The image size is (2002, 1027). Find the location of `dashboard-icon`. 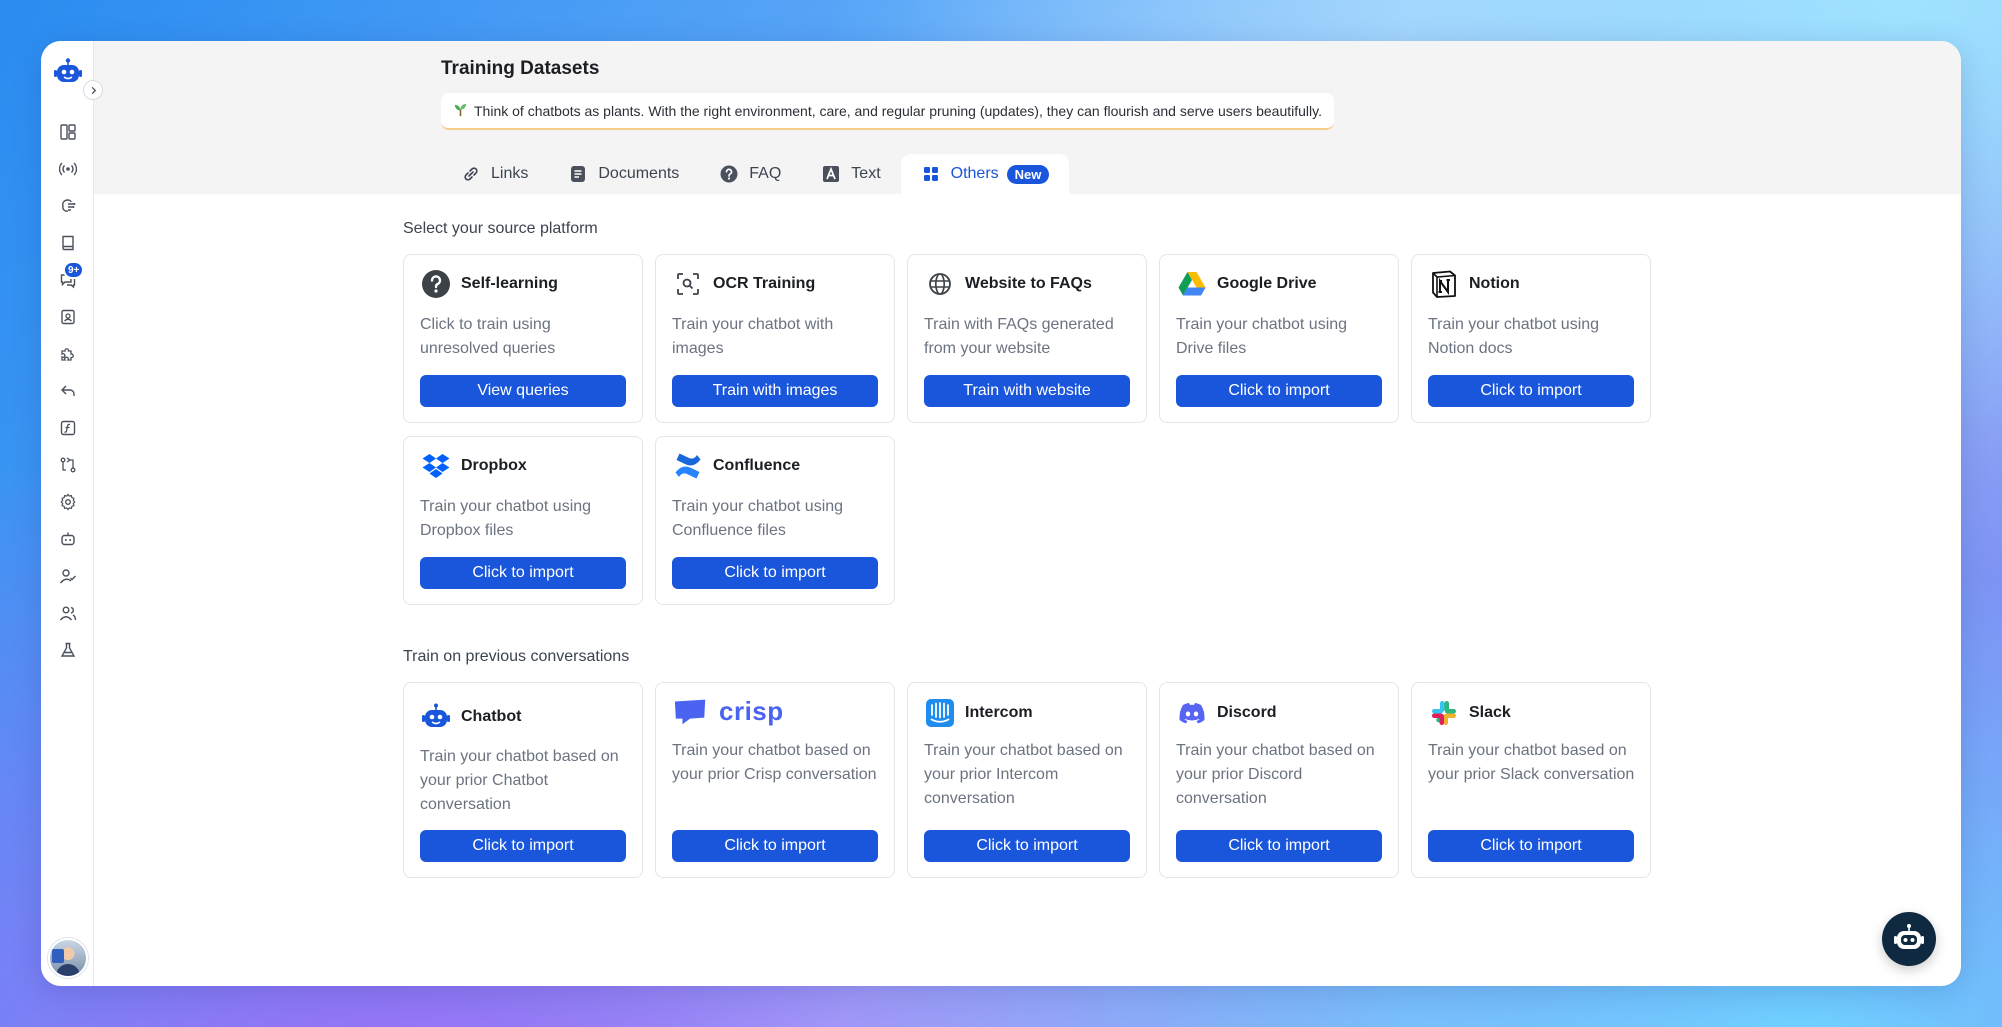

dashboard-icon is located at coordinates (67, 131).